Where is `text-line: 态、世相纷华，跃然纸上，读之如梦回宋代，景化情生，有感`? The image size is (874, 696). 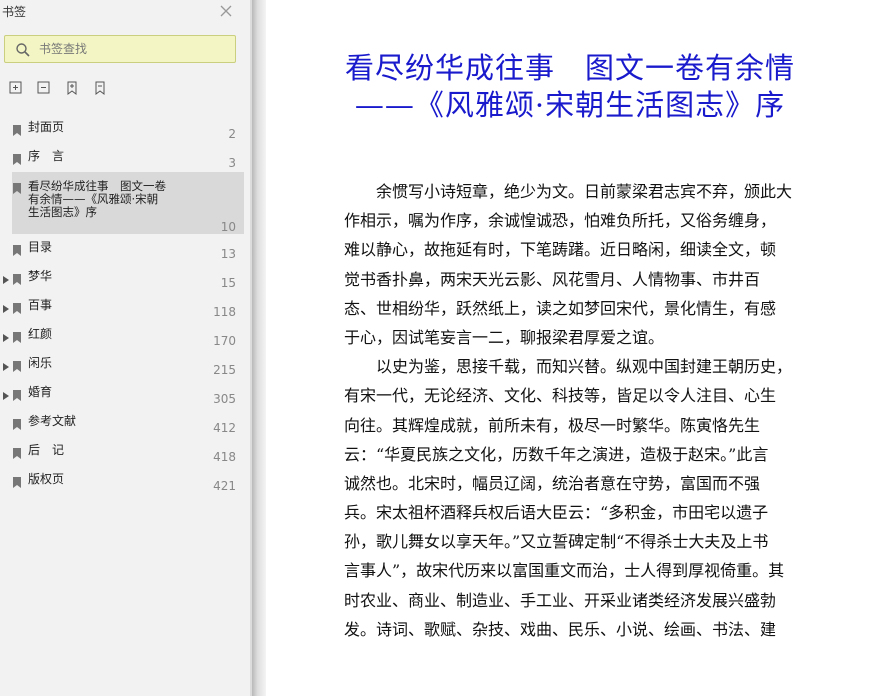 text-line: 态、世相纷华，跃然纸上，读之如梦回宋代，景化情生，有感 is located at coordinates (560, 308).